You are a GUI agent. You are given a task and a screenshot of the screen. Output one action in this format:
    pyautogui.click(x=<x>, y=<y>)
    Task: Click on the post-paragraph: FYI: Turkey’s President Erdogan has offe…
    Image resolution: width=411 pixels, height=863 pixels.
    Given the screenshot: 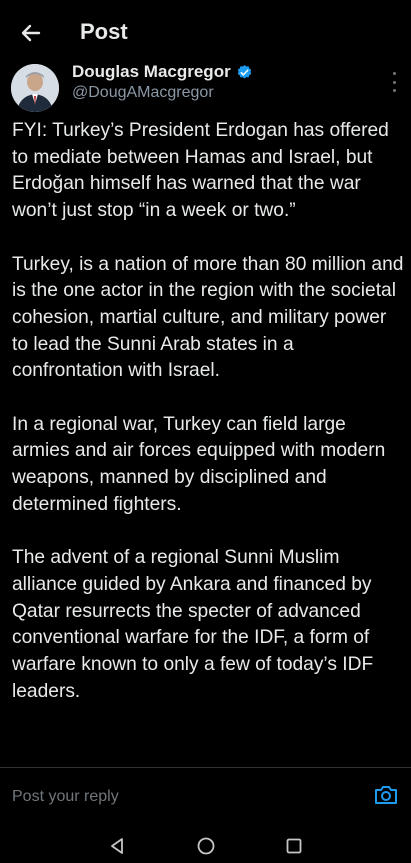 What is the action you would take?
    pyautogui.click(x=200, y=171)
    